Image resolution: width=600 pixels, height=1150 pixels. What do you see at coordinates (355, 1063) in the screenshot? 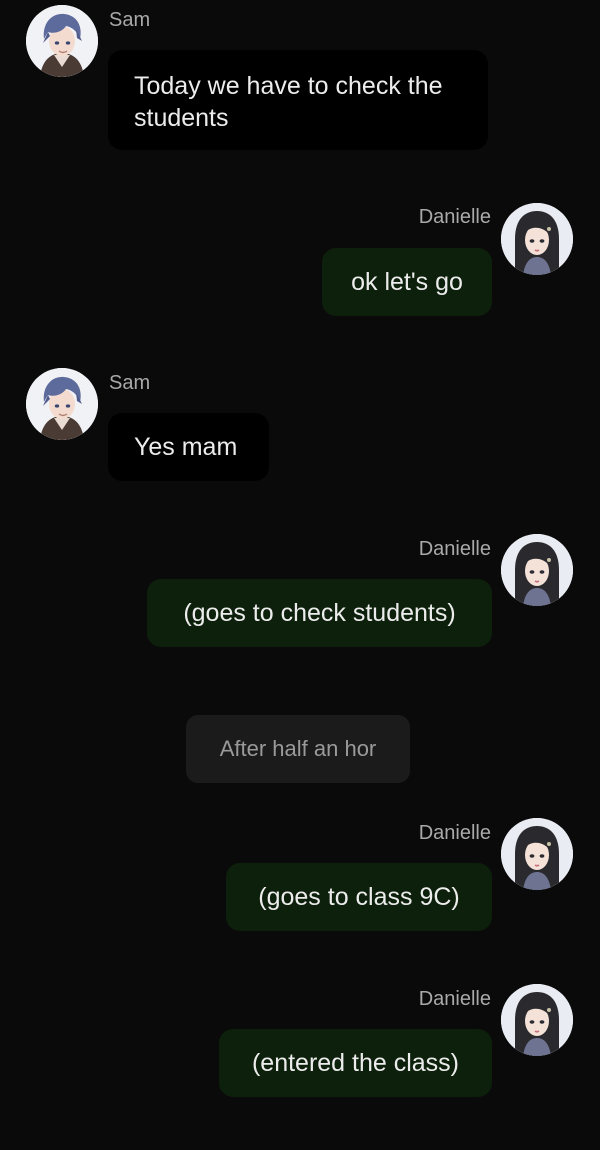
I see `message-bubble: (entered the class)` at bounding box center [355, 1063].